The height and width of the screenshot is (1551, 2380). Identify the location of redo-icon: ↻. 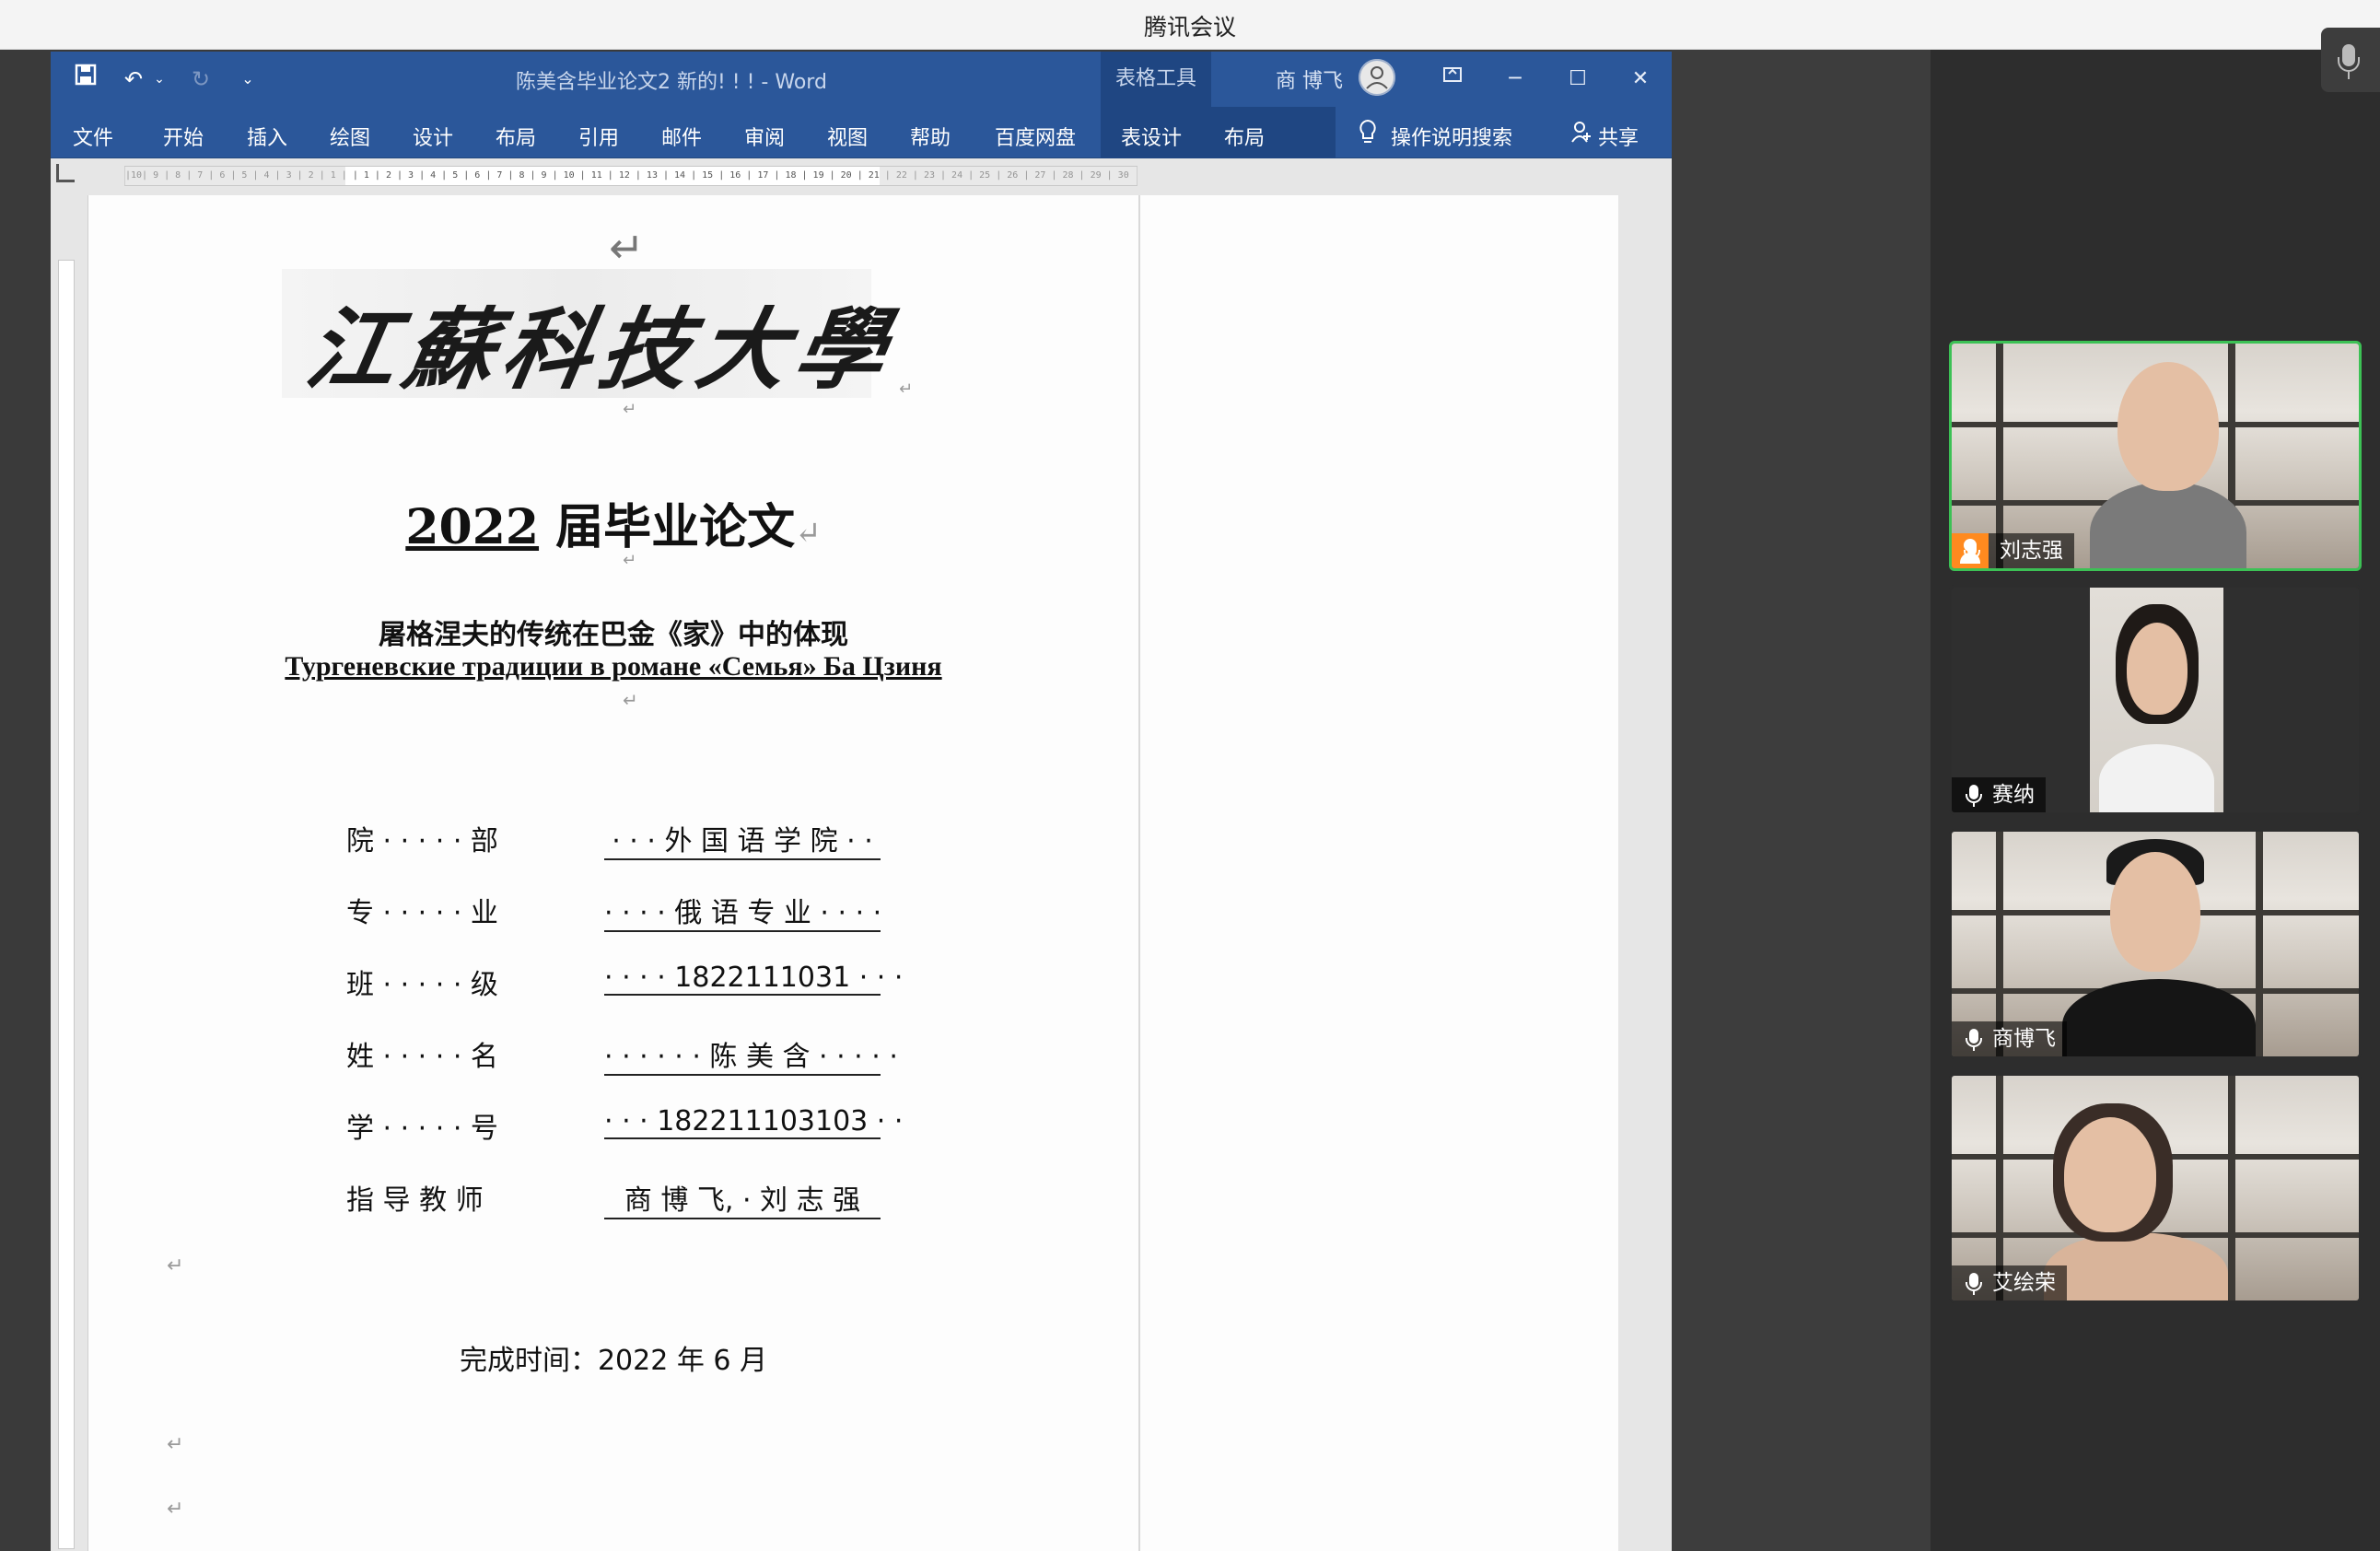
(200, 79).